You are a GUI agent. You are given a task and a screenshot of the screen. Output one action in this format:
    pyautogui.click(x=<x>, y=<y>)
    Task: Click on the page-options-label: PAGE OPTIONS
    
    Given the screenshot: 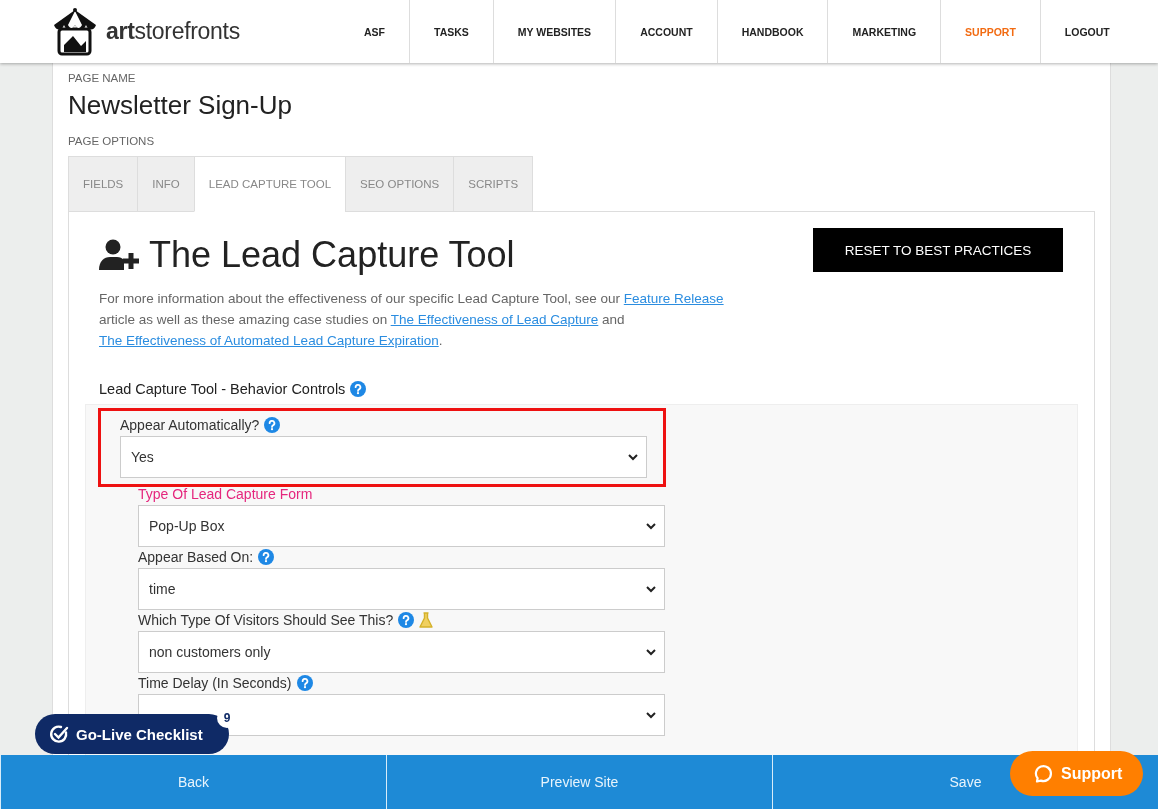 What is the action you would take?
    pyautogui.click(x=112, y=141)
    